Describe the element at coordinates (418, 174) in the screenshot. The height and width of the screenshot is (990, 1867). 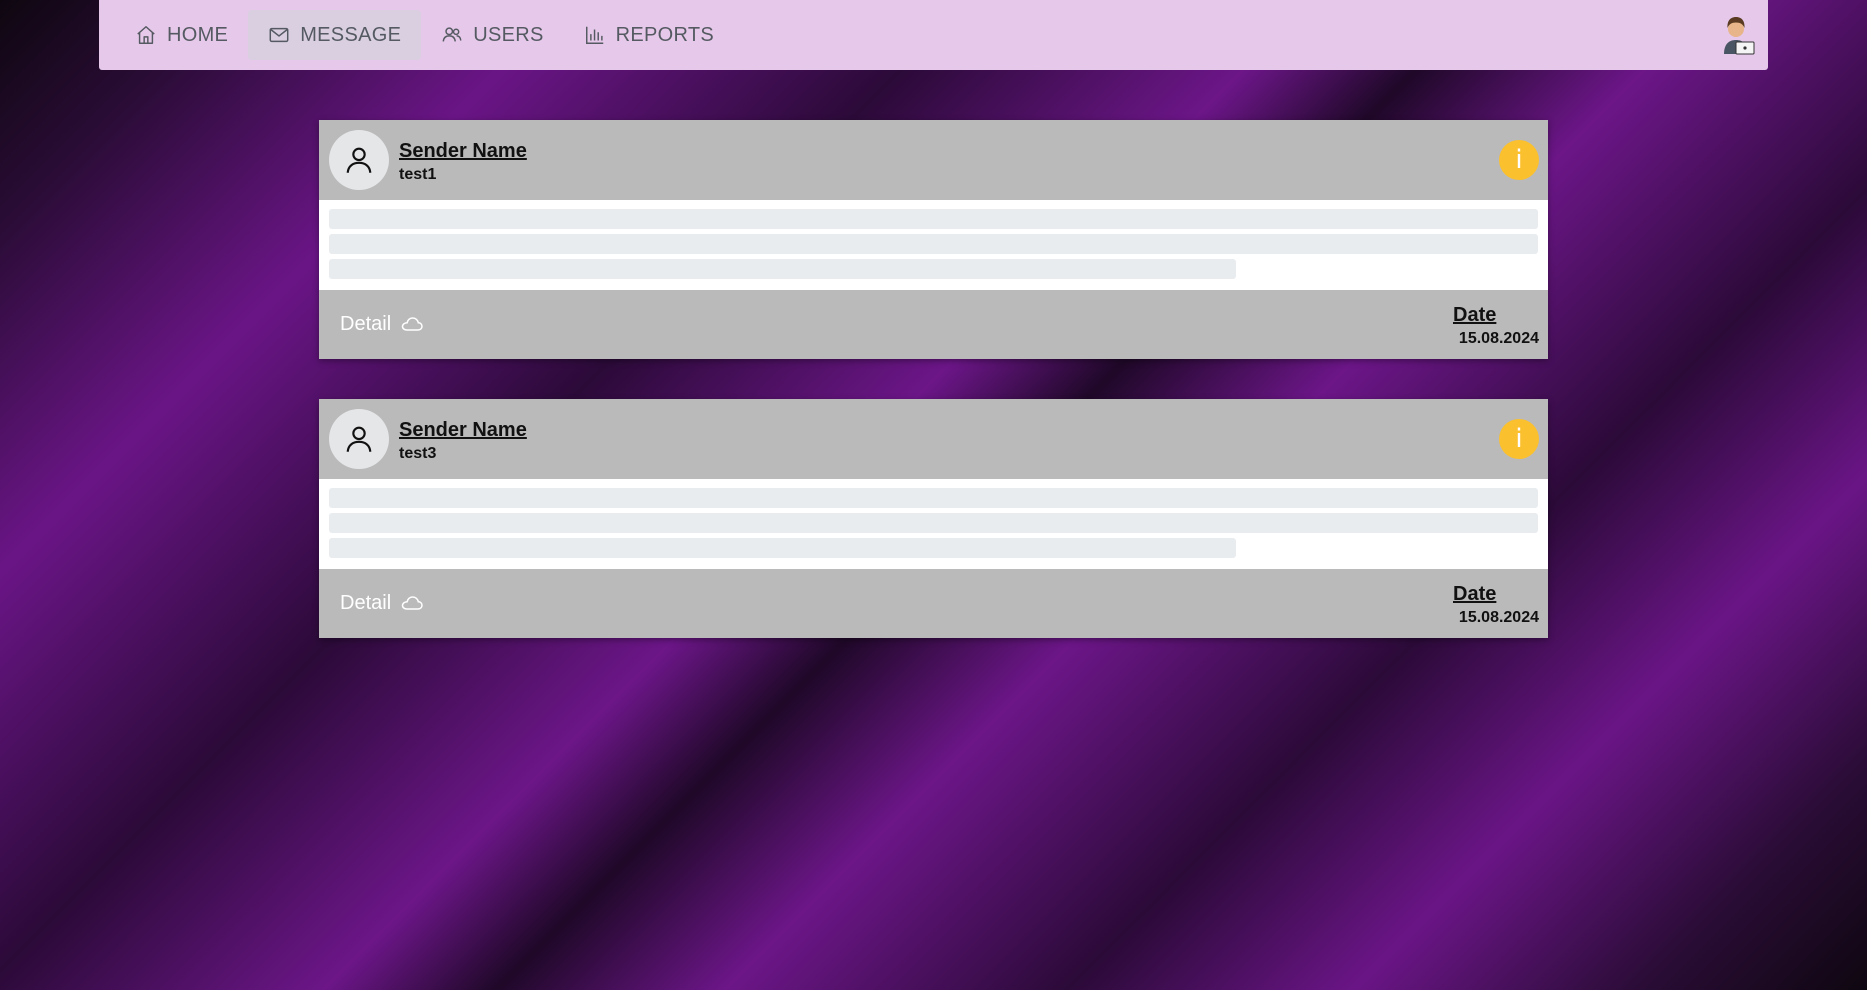
I see `sender-name-value: test1` at that location.